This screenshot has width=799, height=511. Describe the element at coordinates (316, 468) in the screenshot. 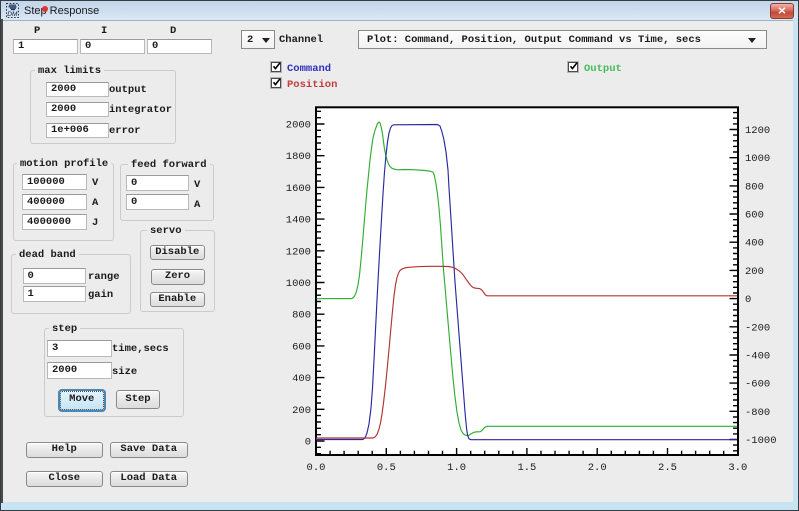

I see `svg-text: 0.0` at that location.